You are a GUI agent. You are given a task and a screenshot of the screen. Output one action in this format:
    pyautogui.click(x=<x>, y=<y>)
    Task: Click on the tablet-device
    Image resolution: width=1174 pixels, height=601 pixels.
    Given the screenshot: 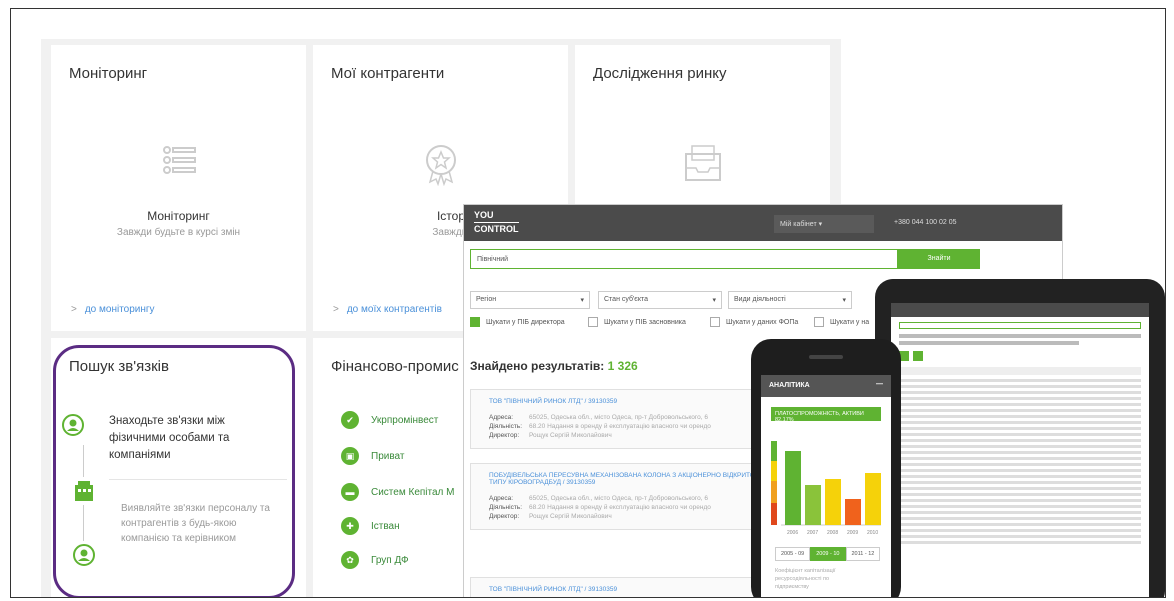 What is the action you would take?
    pyautogui.click(x=1020, y=438)
    